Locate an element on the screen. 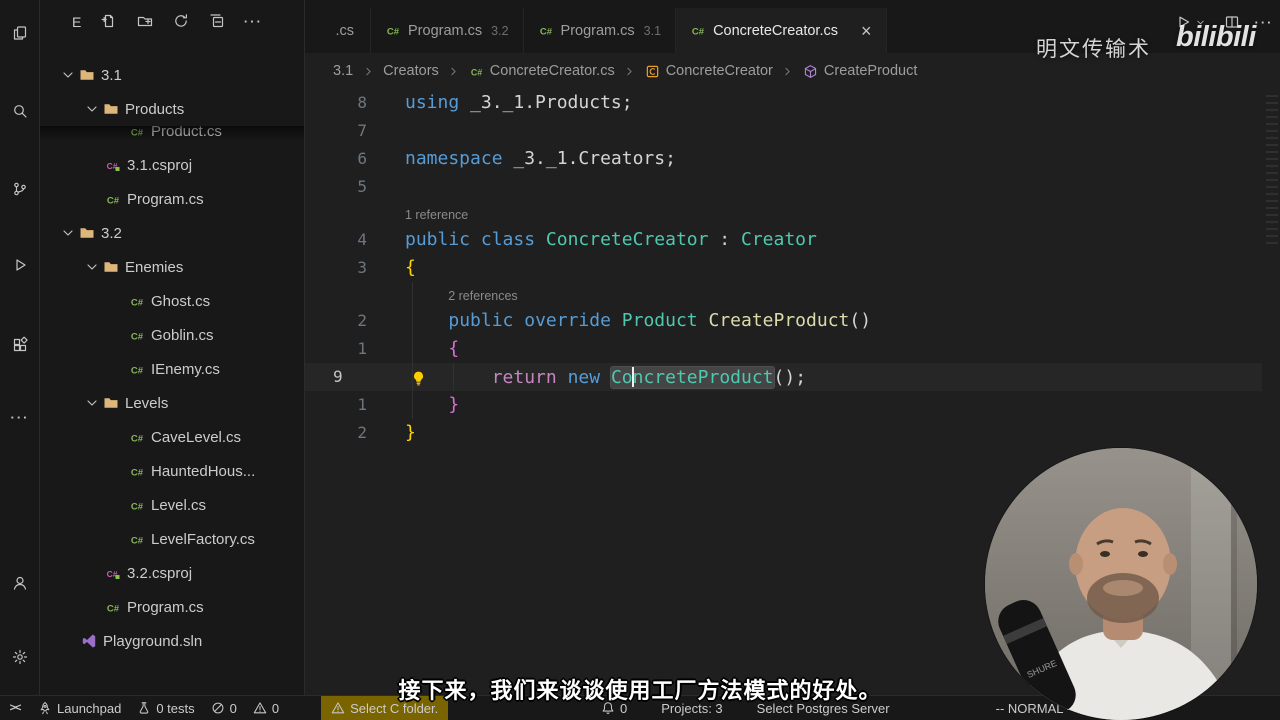 The image size is (1280, 720). activity-bar: ··· is located at coordinates (20, 347).